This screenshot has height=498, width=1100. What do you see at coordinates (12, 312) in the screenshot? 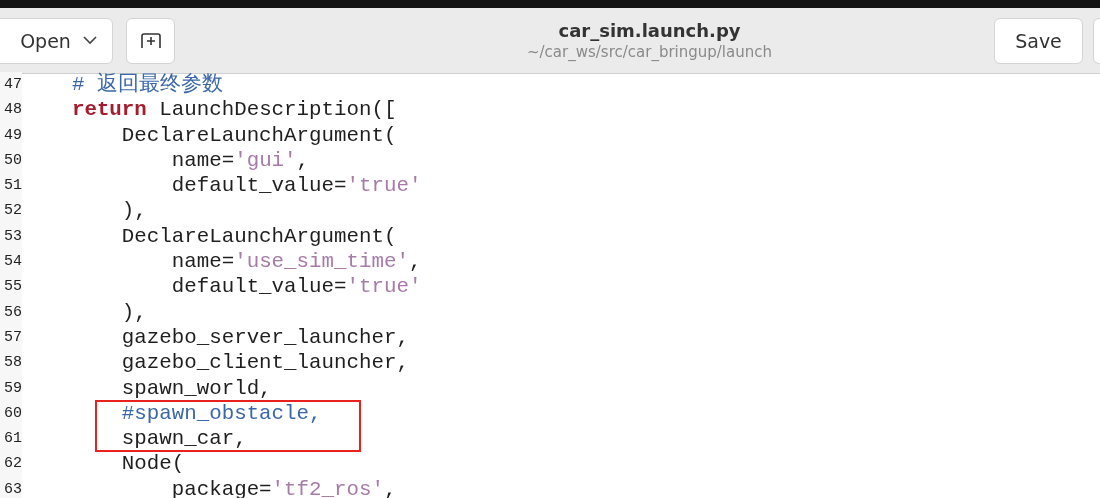
I see `line-number: 56` at bounding box center [12, 312].